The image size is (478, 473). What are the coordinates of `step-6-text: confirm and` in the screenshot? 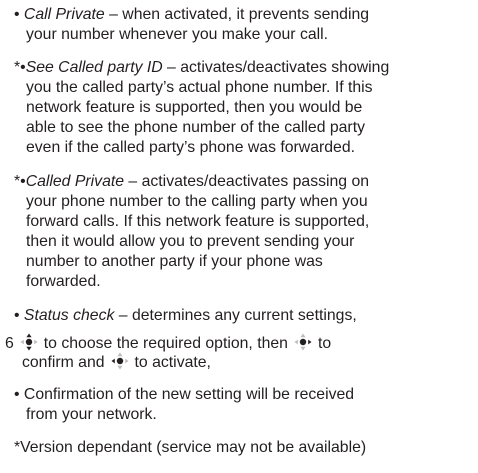 It's located at (63, 362).